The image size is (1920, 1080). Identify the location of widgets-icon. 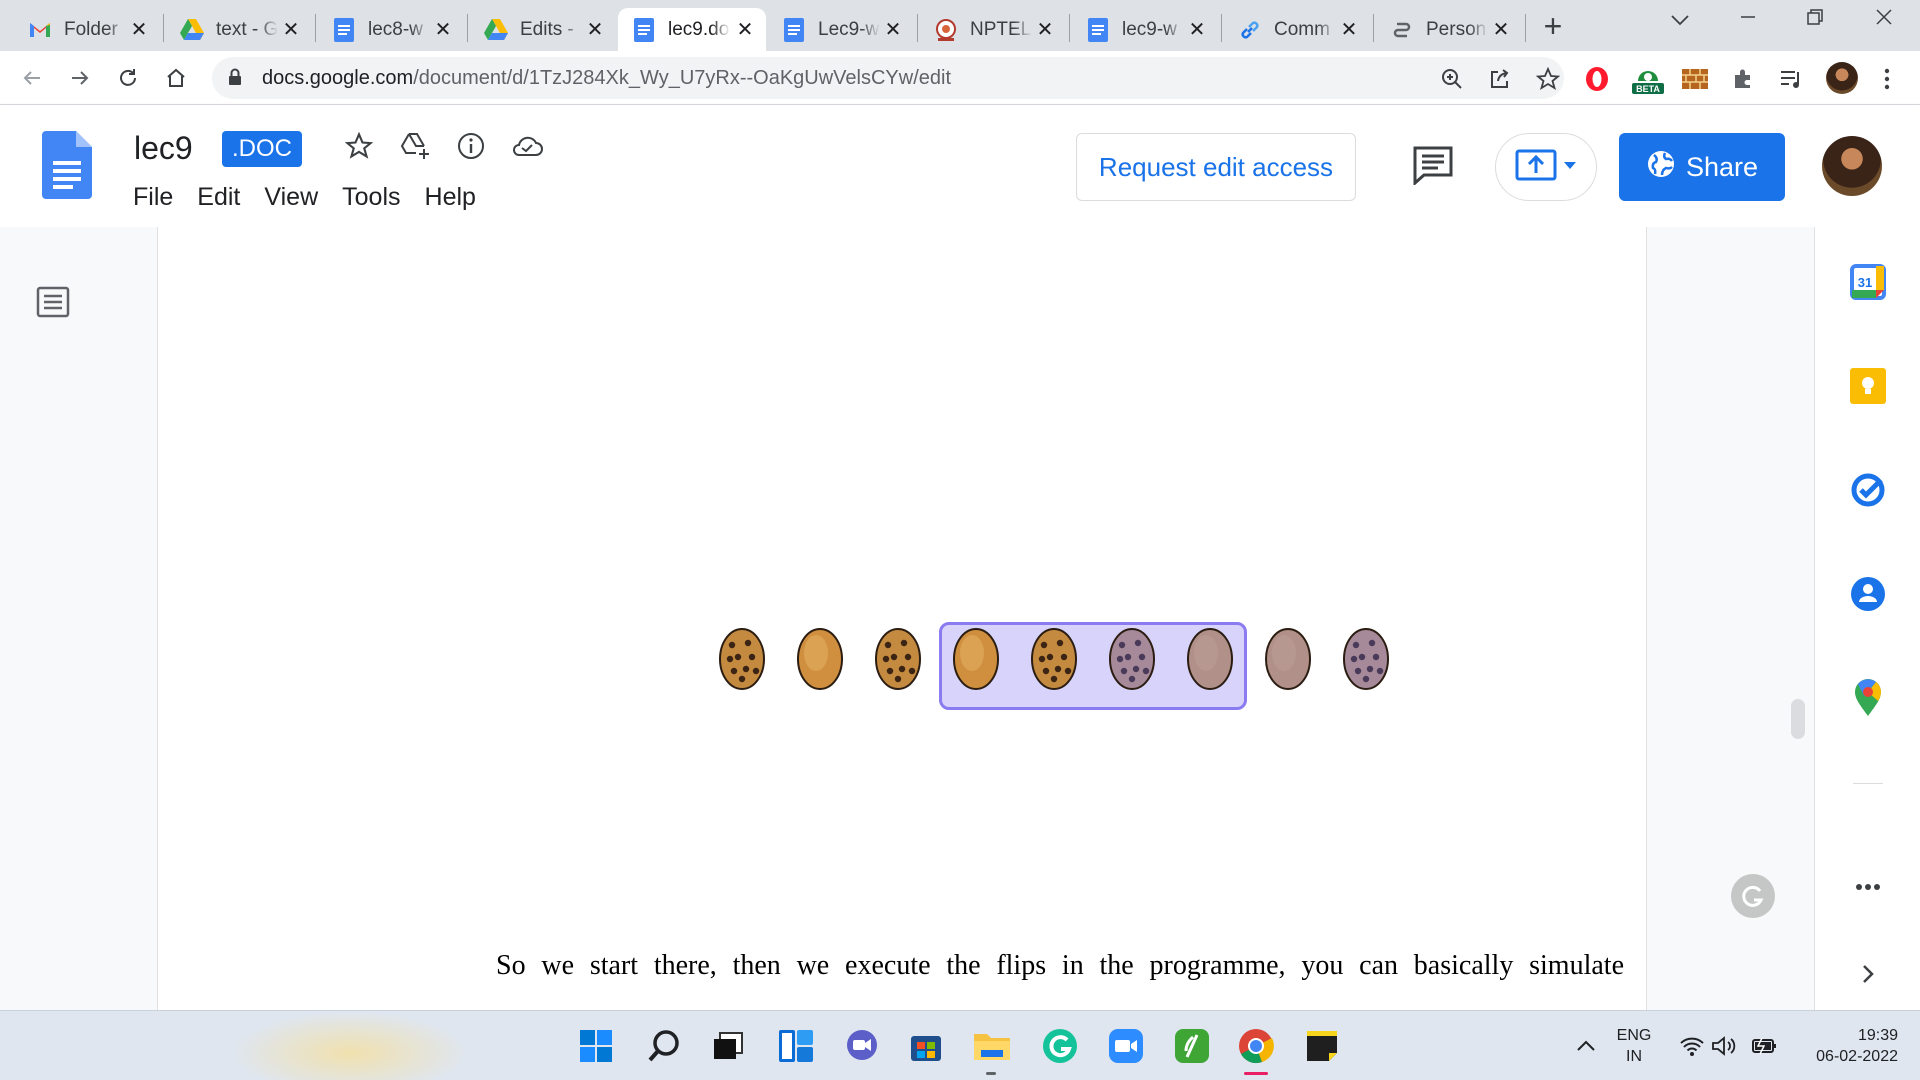
(796, 1046).